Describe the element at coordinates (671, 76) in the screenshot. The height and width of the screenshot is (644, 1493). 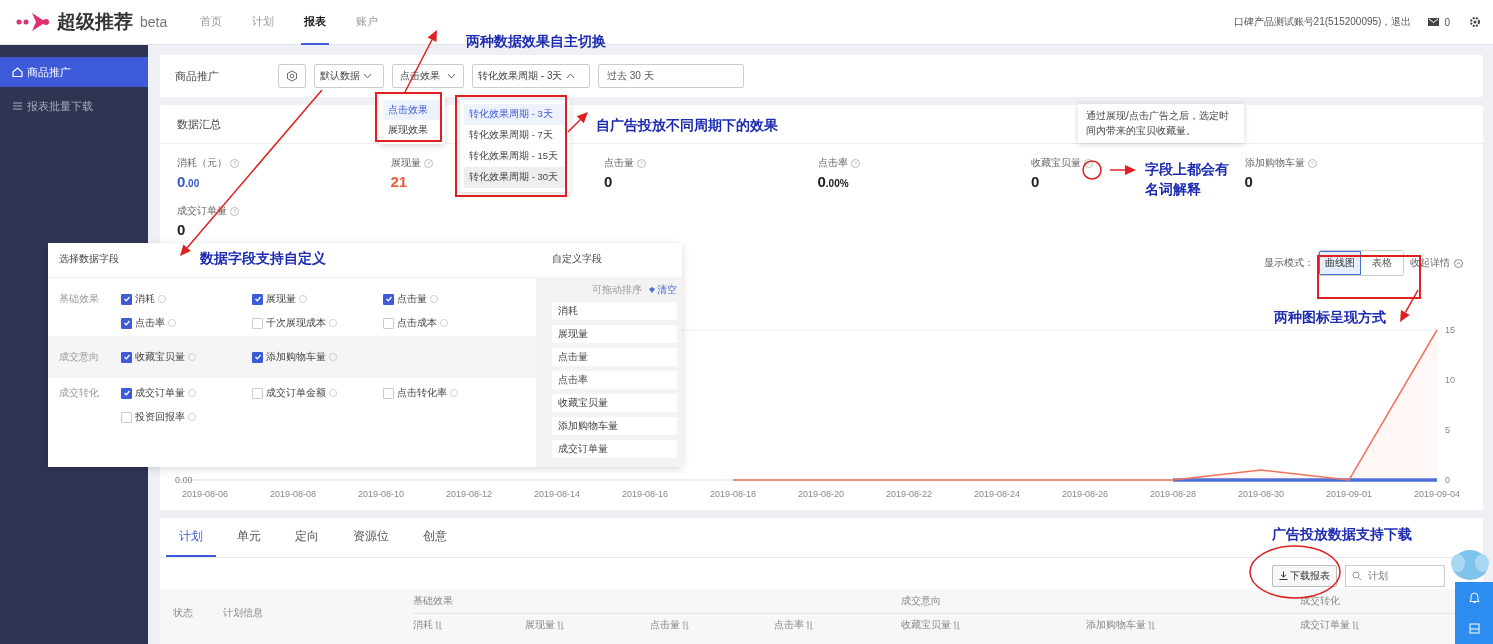
I see `date-range-field: 过去 30 天` at that location.